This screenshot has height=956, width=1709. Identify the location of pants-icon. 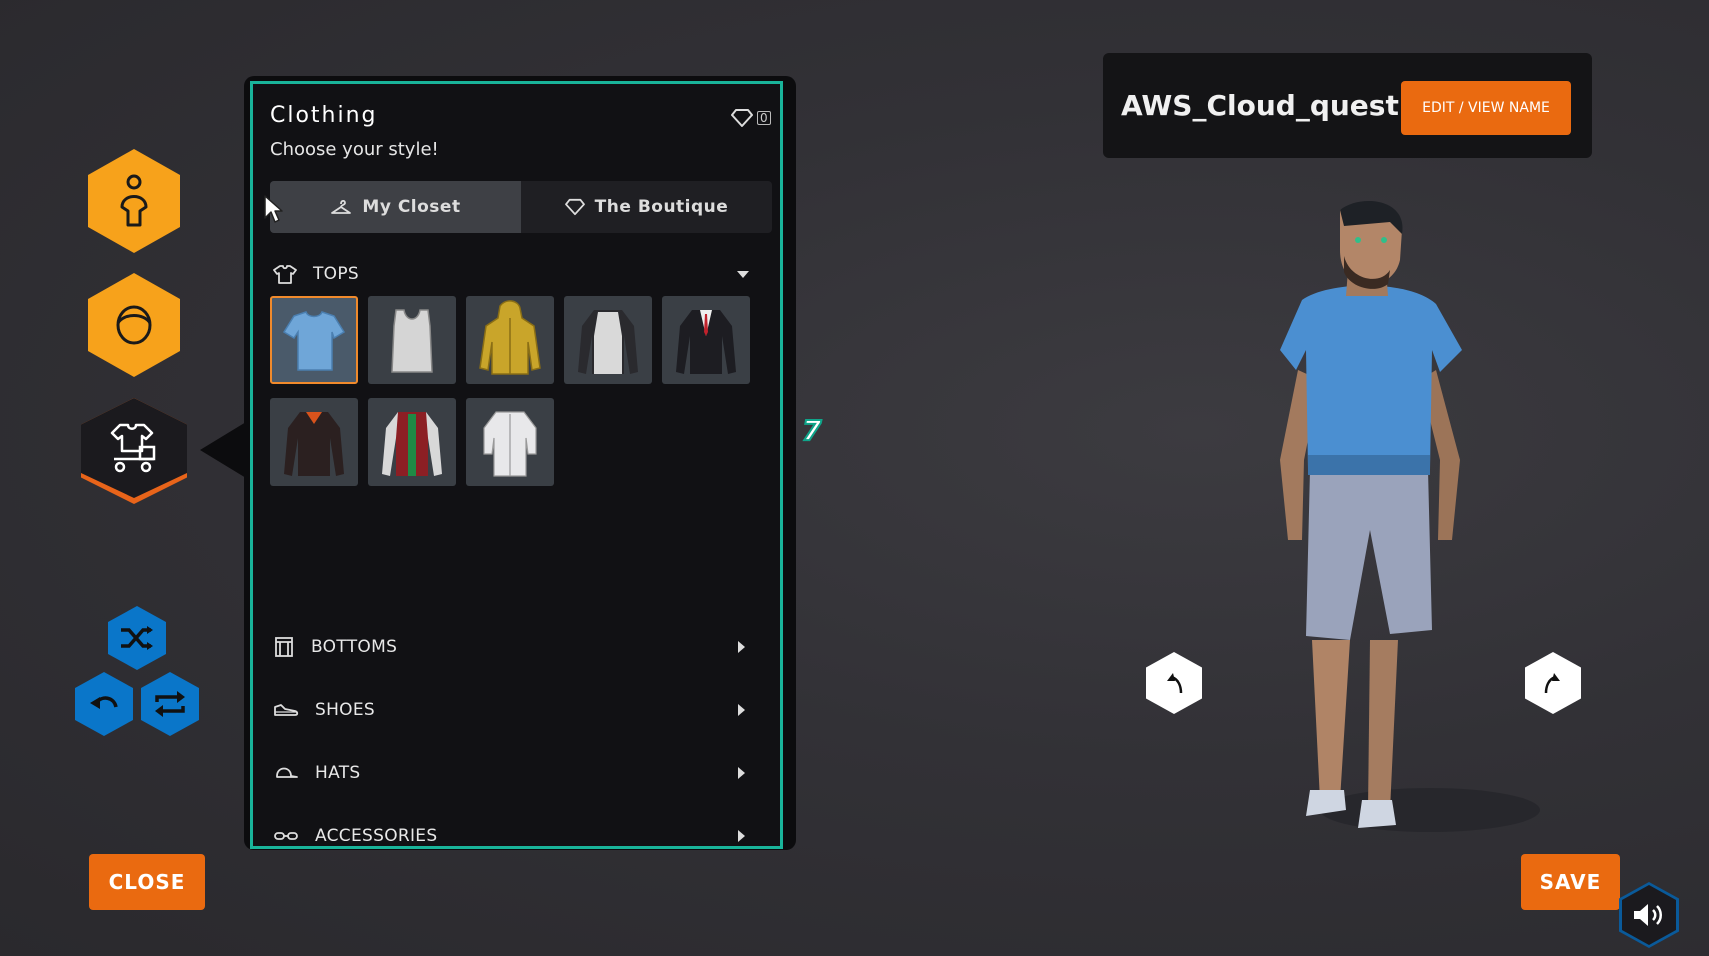
(284, 647).